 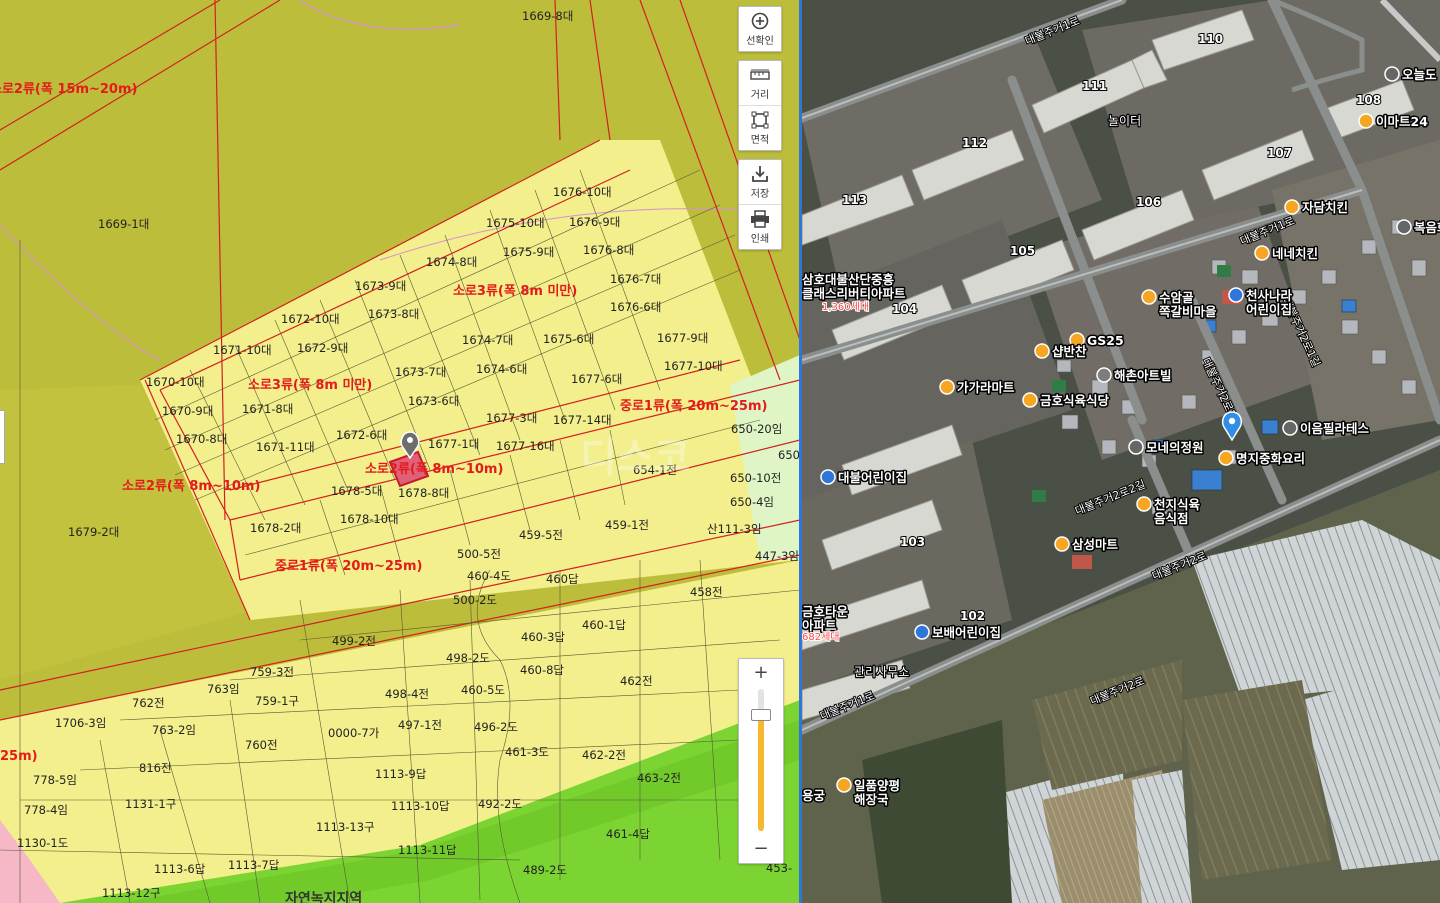 What do you see at coordinates (527, 752) in the screenshot?
I see `parcel-label: 461-3도` at bounding box center [527, 752].